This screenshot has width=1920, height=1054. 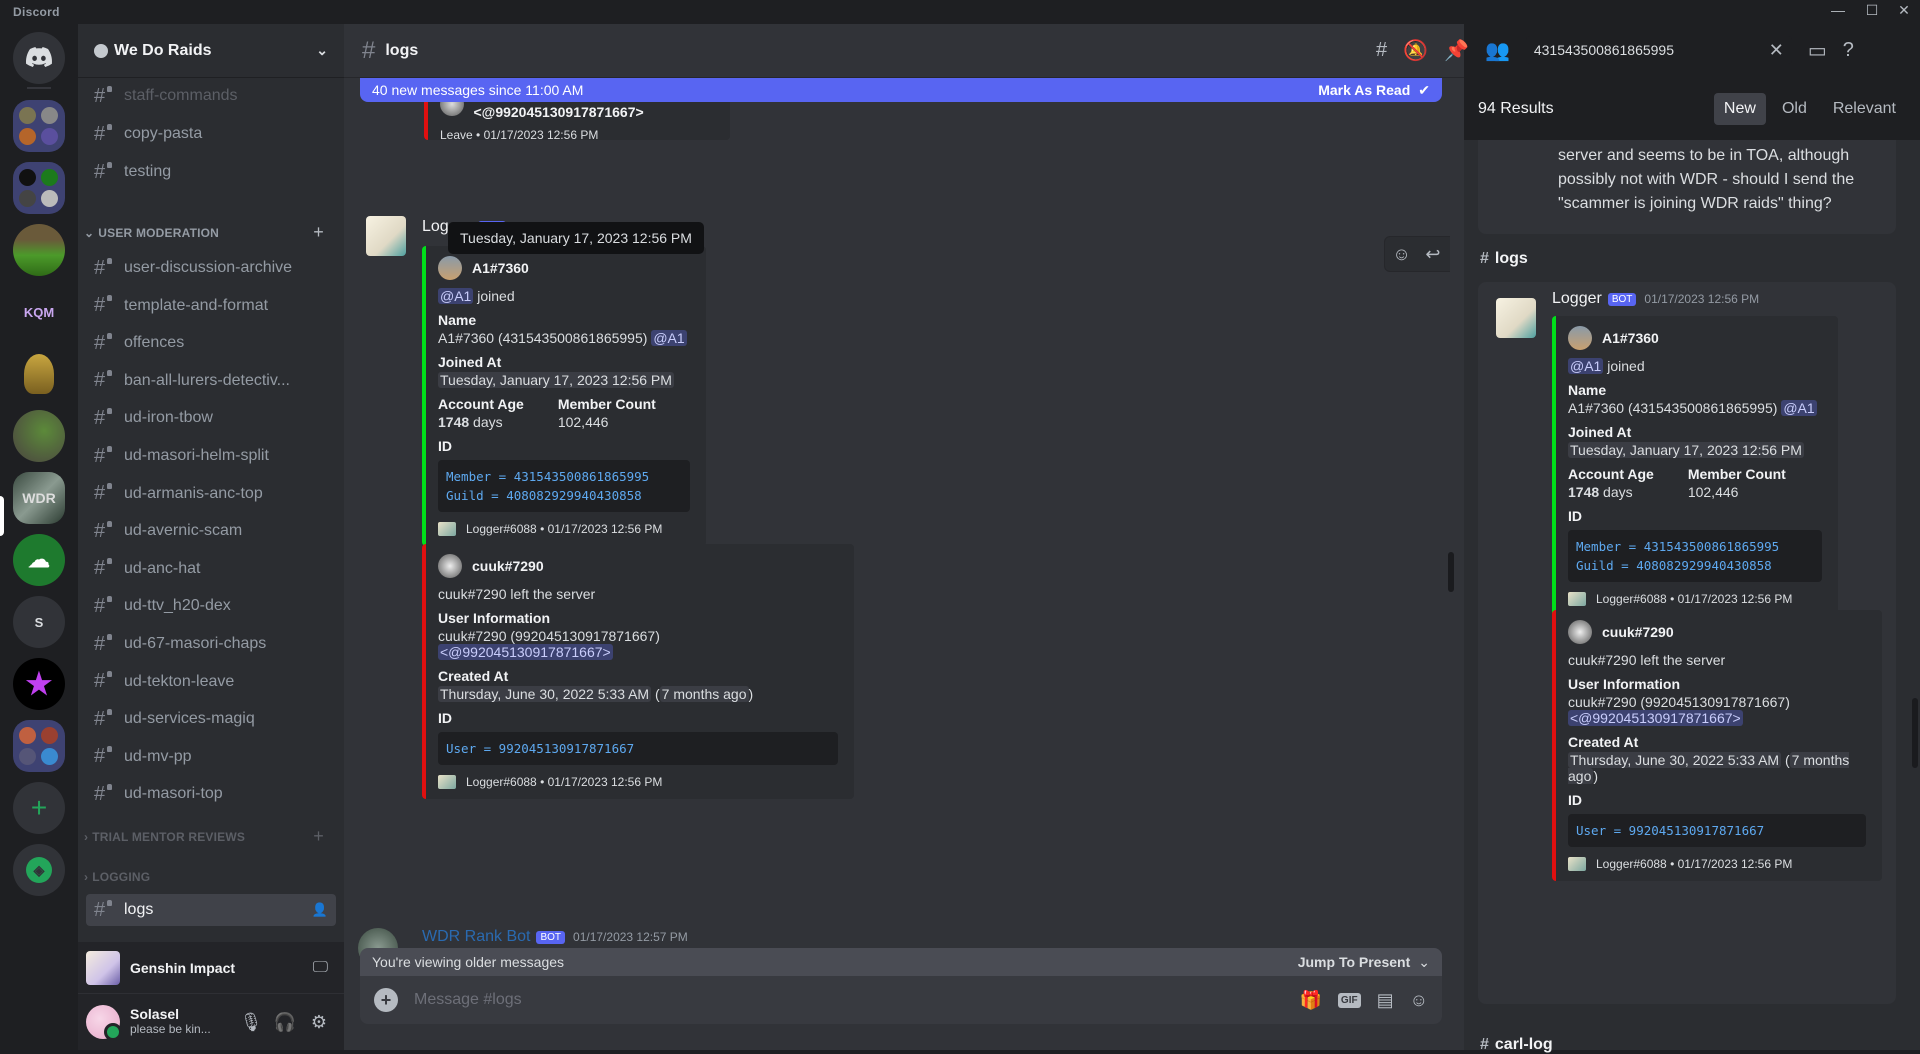 What do you see at coordinates (39, 808) in the screenshot?
I see `add-server-button: +` at bounding box center [39, 808].